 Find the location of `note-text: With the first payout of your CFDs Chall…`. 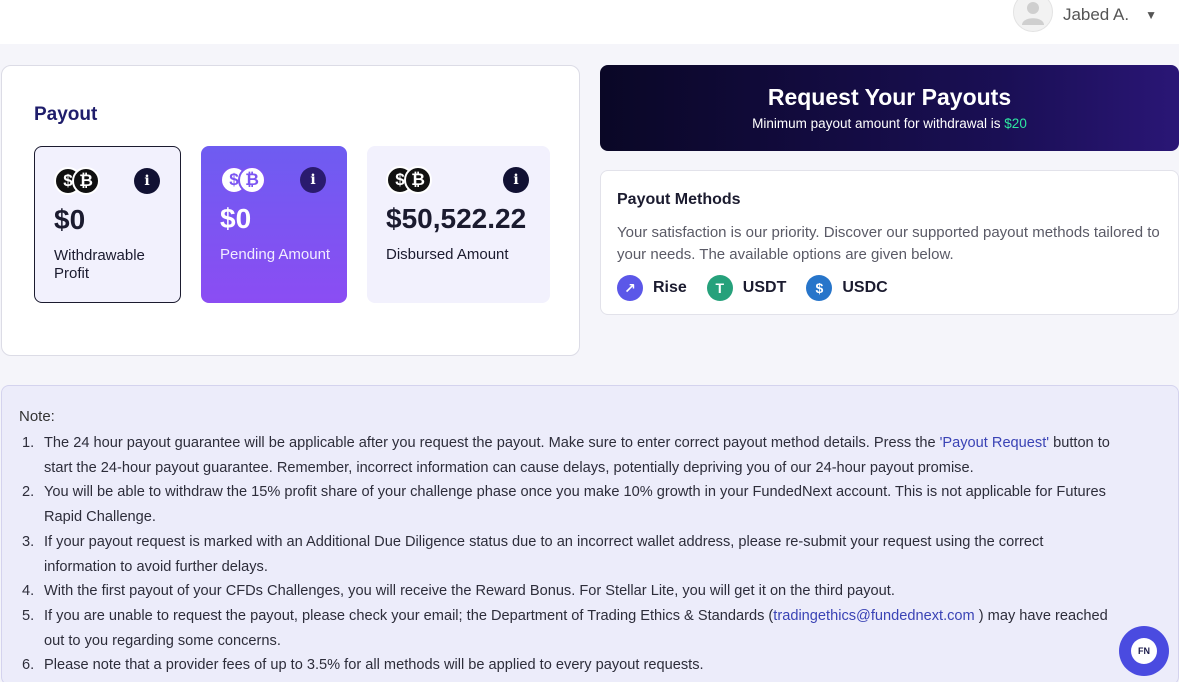

note-text: With the first payout of your CFDs Chall… is located at coordinates (469, 591).